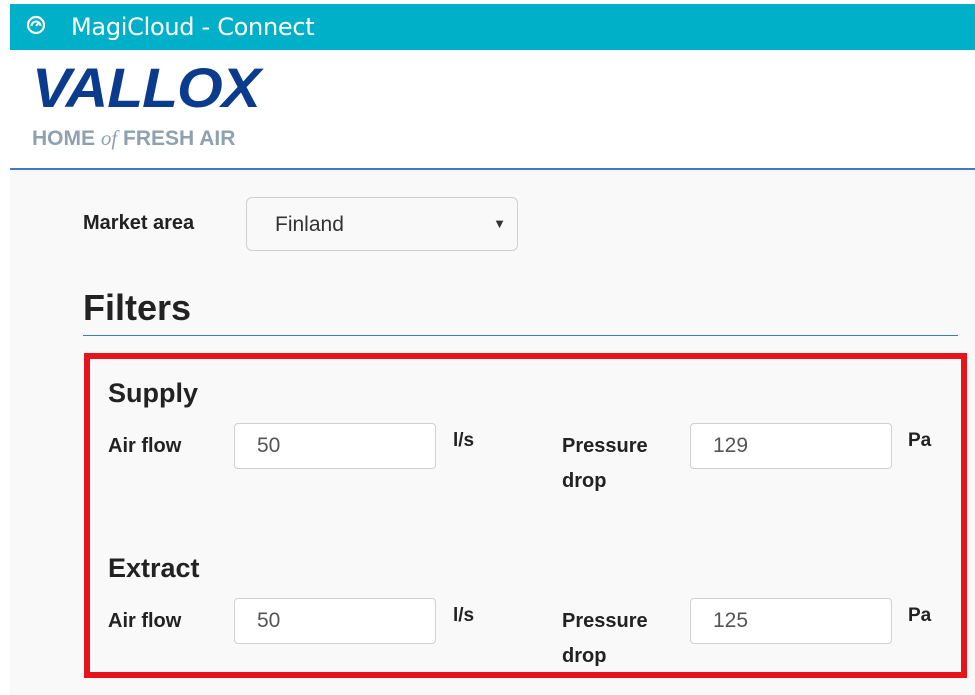 Image resolution: width=975 pixels, height=695 pixels. What do you see at coordinates (520, 335) in the screenshot?
I see `section-divider` at bounding box center [520, 335].